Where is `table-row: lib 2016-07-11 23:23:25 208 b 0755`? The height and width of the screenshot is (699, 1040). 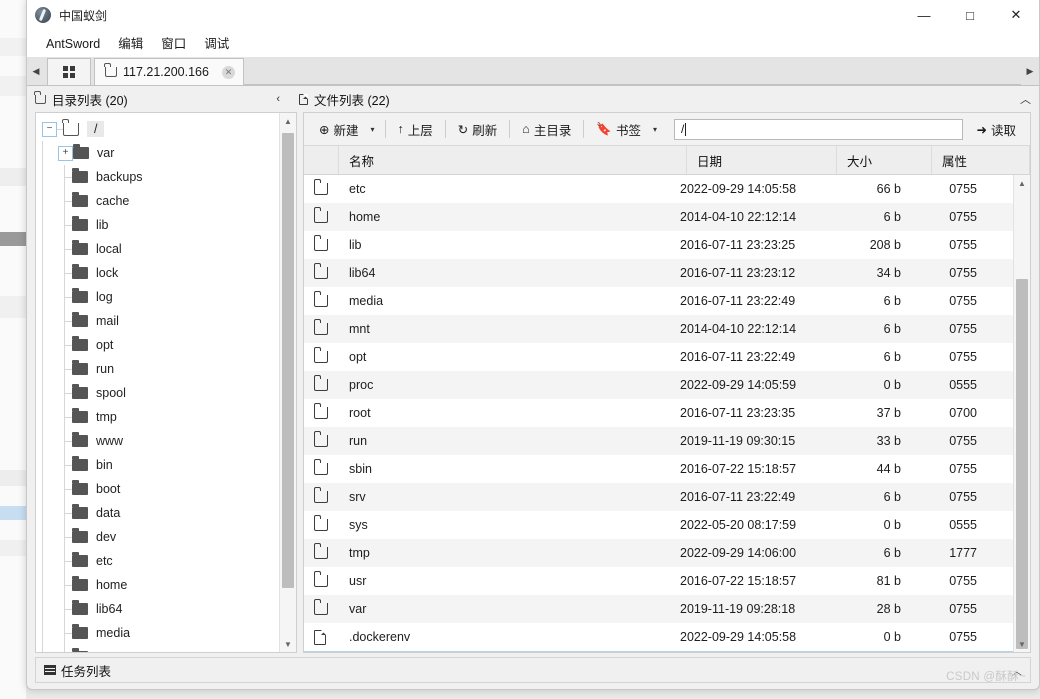
table-row: lib 2016-07-11 23:23:25 208 b 0755 is located at coordinates (658, 245).